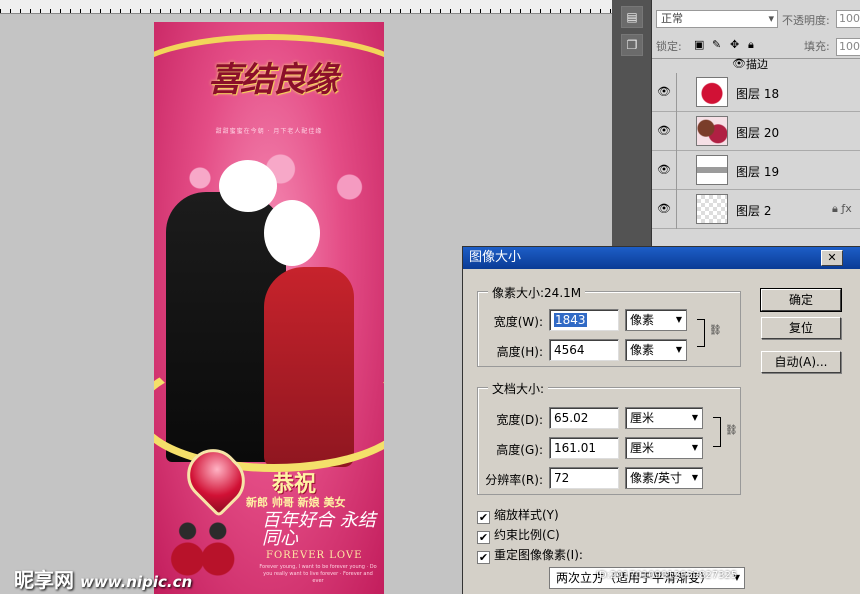  What do you see at coordinates (667, 575) in the screenshot?
I see `image-id-watermark: ID:20170109012839827325` at bounding box center [667, 575].